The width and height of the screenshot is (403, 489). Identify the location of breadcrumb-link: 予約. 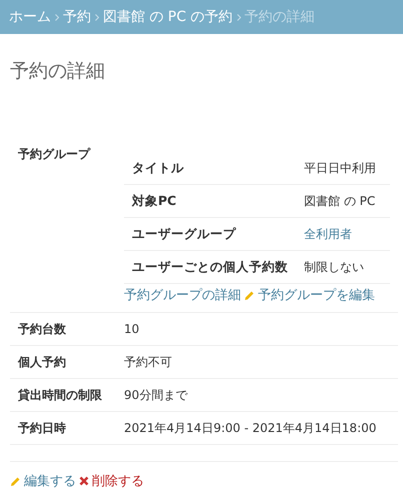
(77, 17).